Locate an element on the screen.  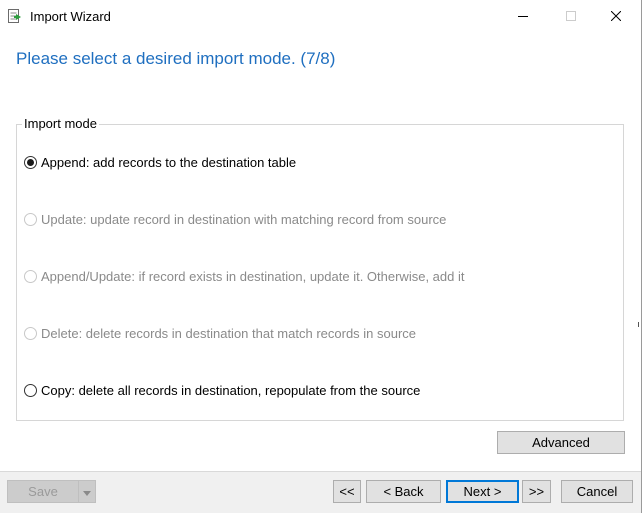
chevron-down-icon is located at coordinates (87, 491).